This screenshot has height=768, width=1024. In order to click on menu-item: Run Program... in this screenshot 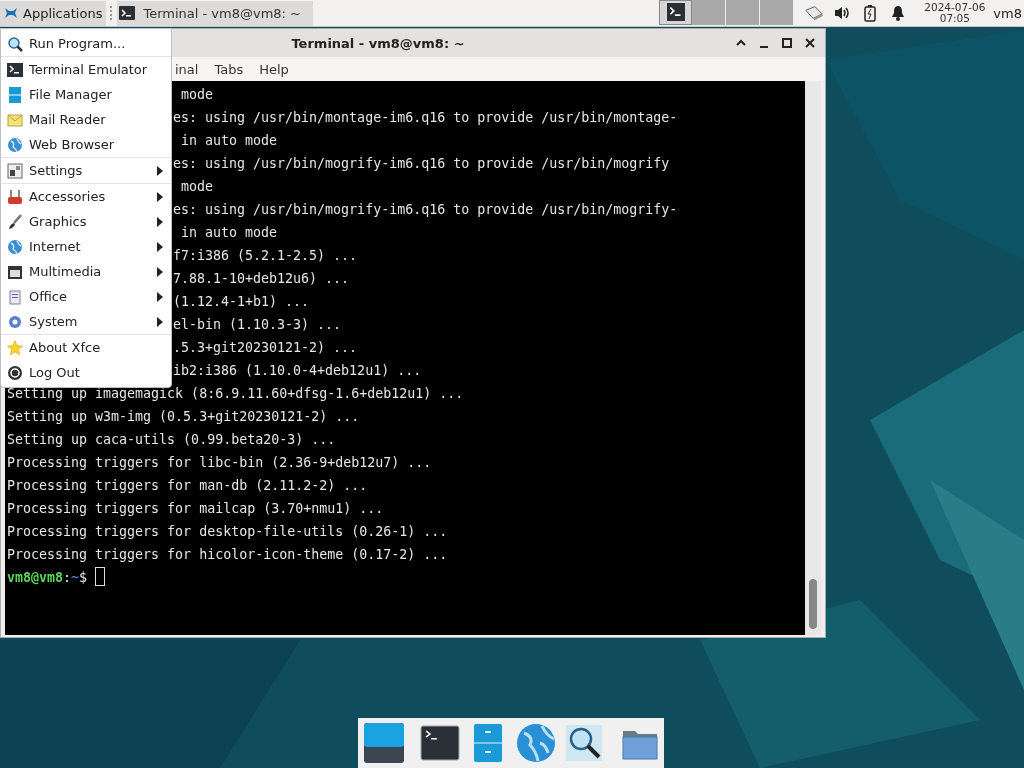, I will do `click(86, 43)`.